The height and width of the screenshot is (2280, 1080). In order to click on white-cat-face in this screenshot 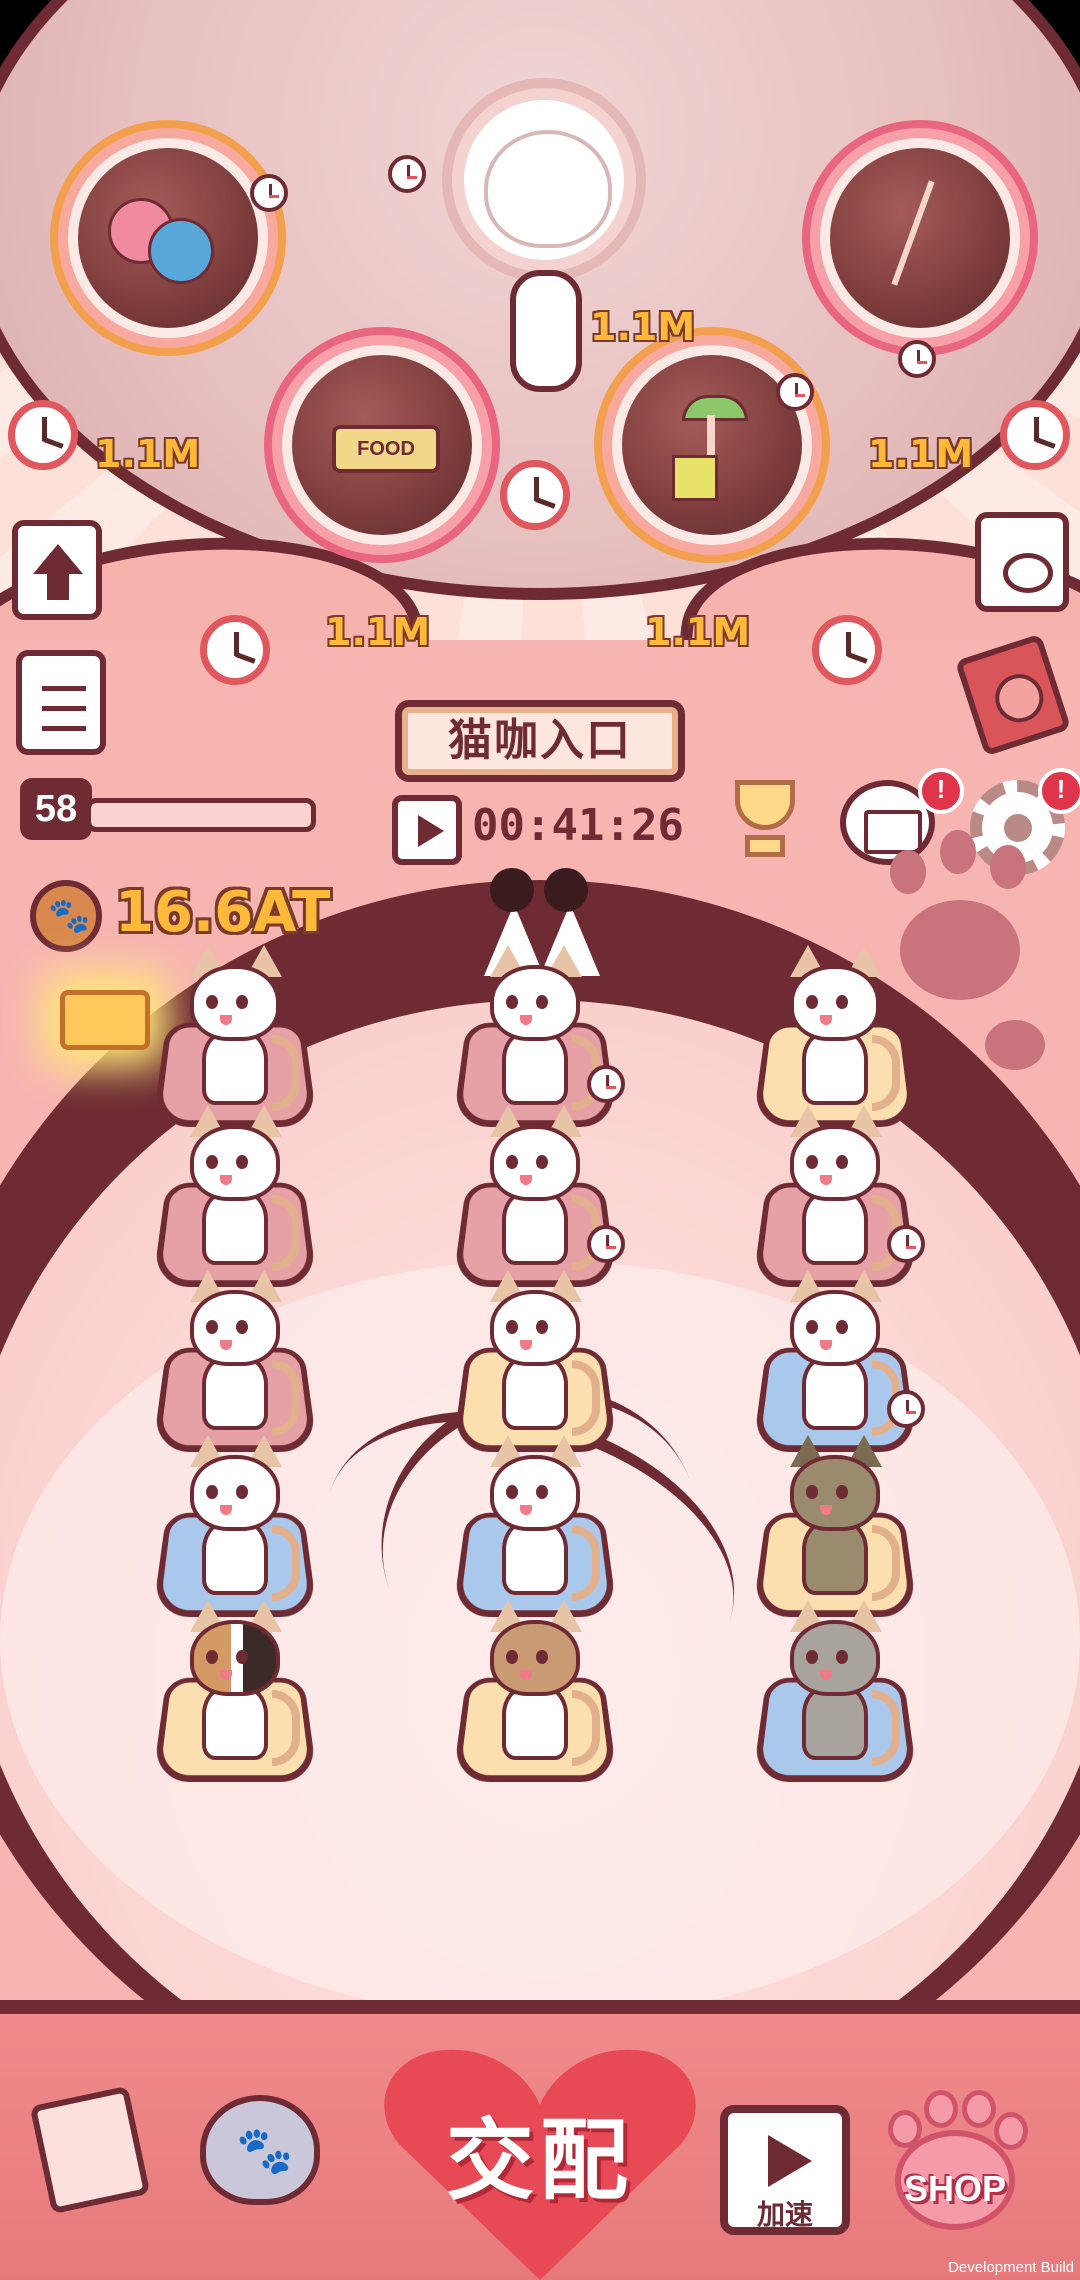, I will do `click(548, 189)`.